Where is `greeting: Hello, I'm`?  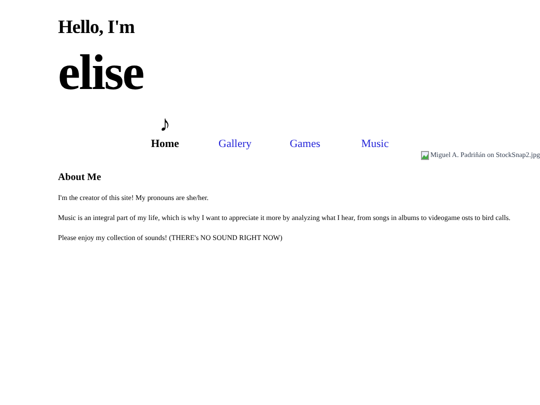
greeting: Hello, I'm is located at coordinates (96, 28).